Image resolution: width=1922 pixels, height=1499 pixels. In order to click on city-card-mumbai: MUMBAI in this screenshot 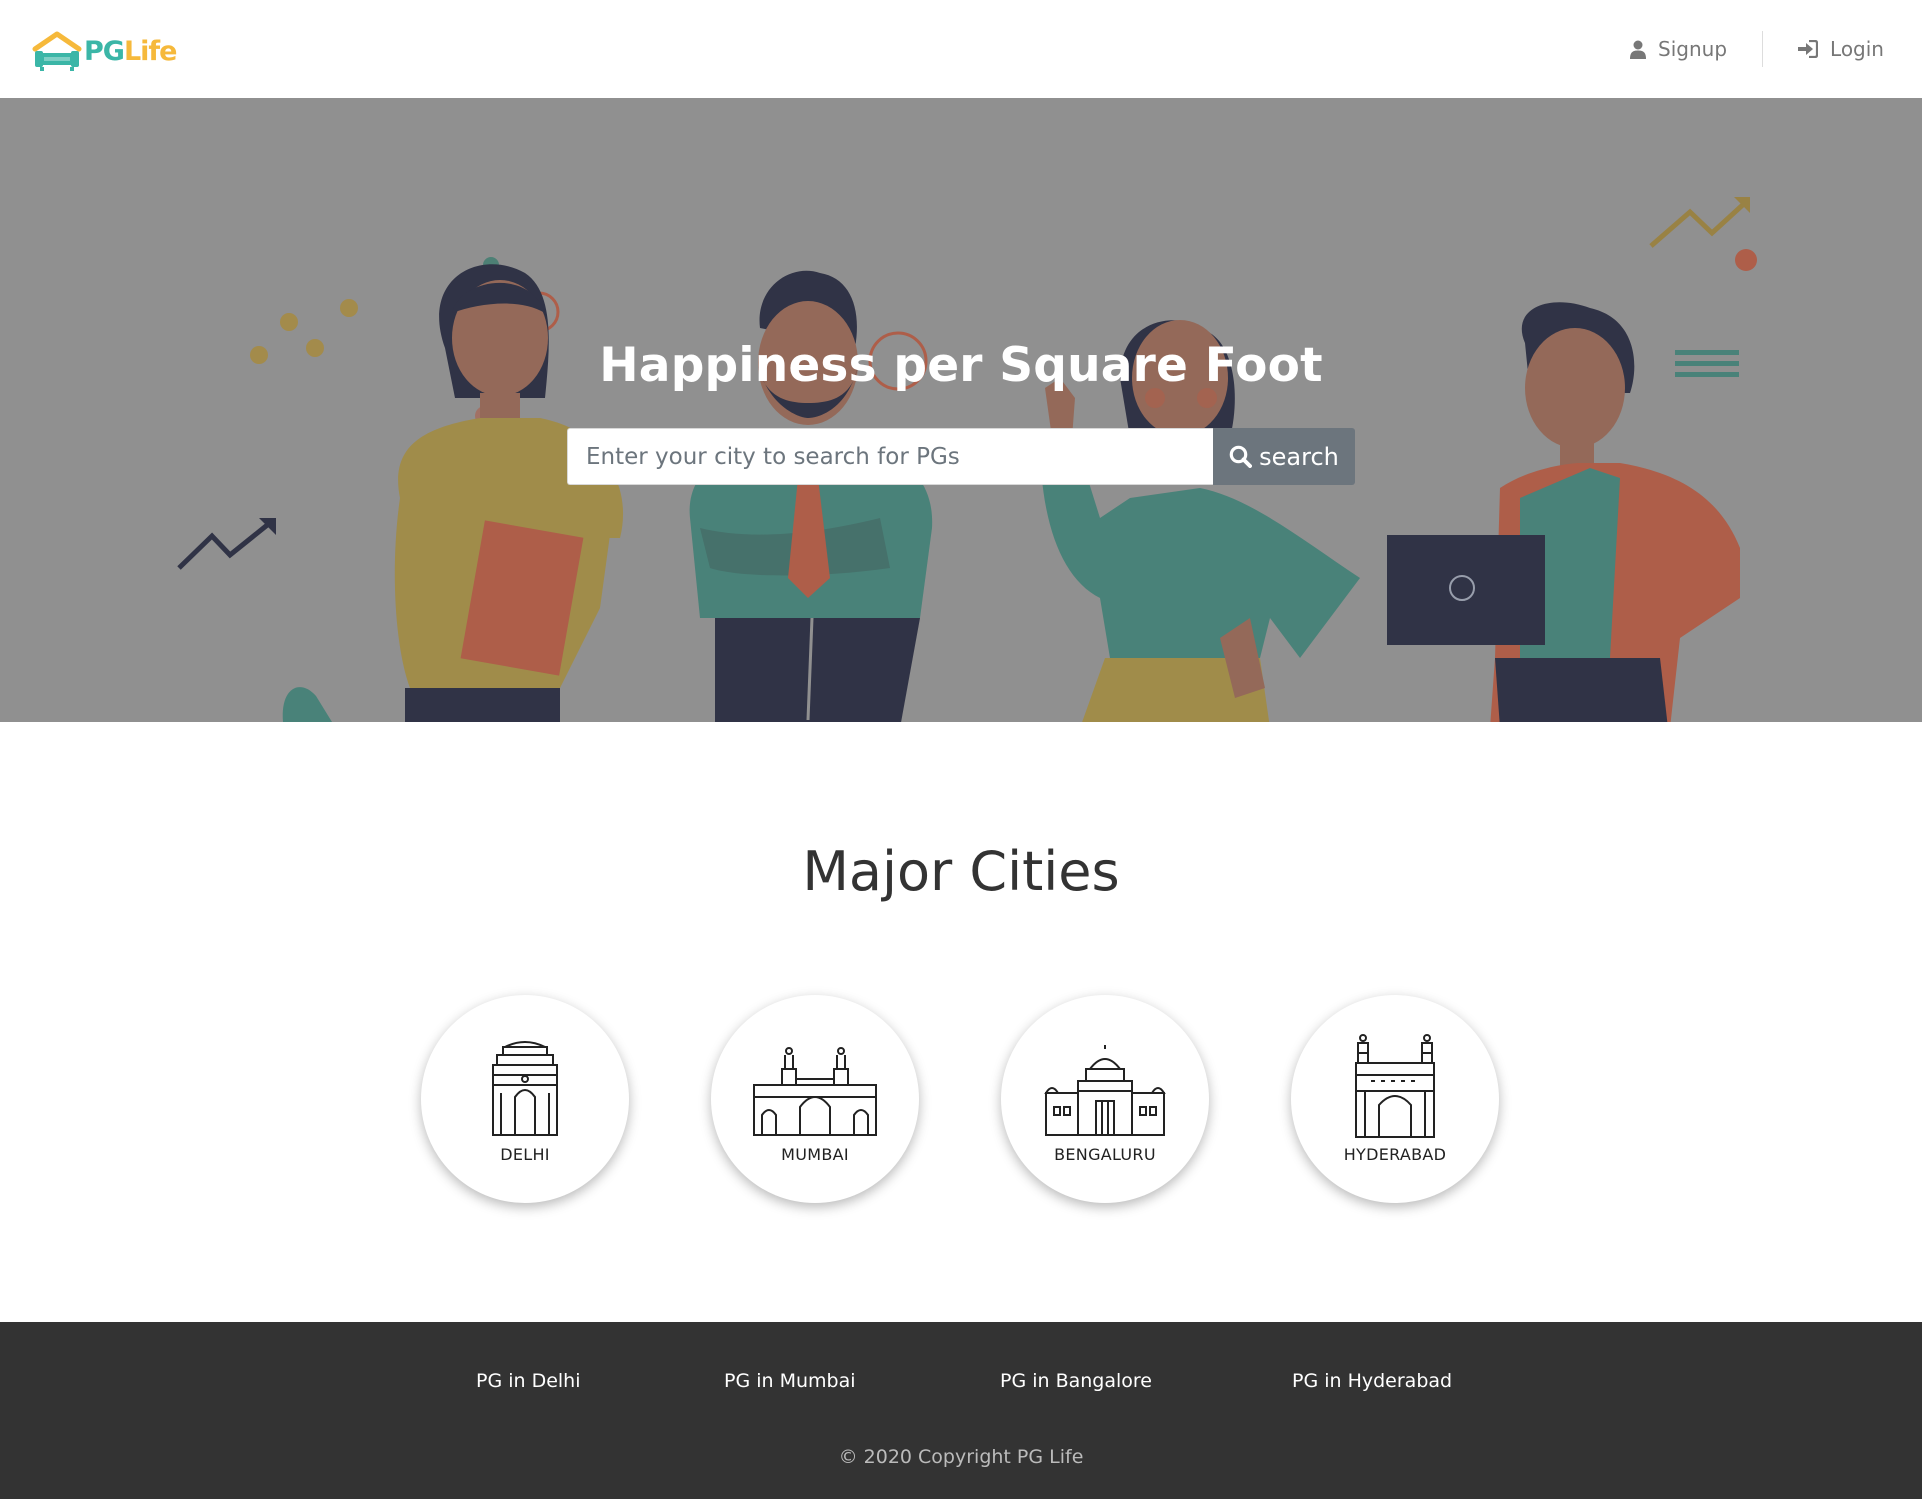, I will do `click(815, 1099)`.